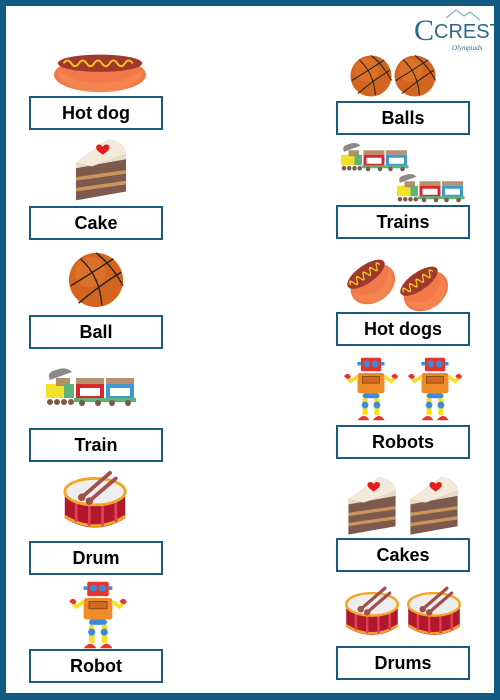 The height and width of the screenshot is (700, 500). I want to click on label-robot: Robot, so click(96, 666).